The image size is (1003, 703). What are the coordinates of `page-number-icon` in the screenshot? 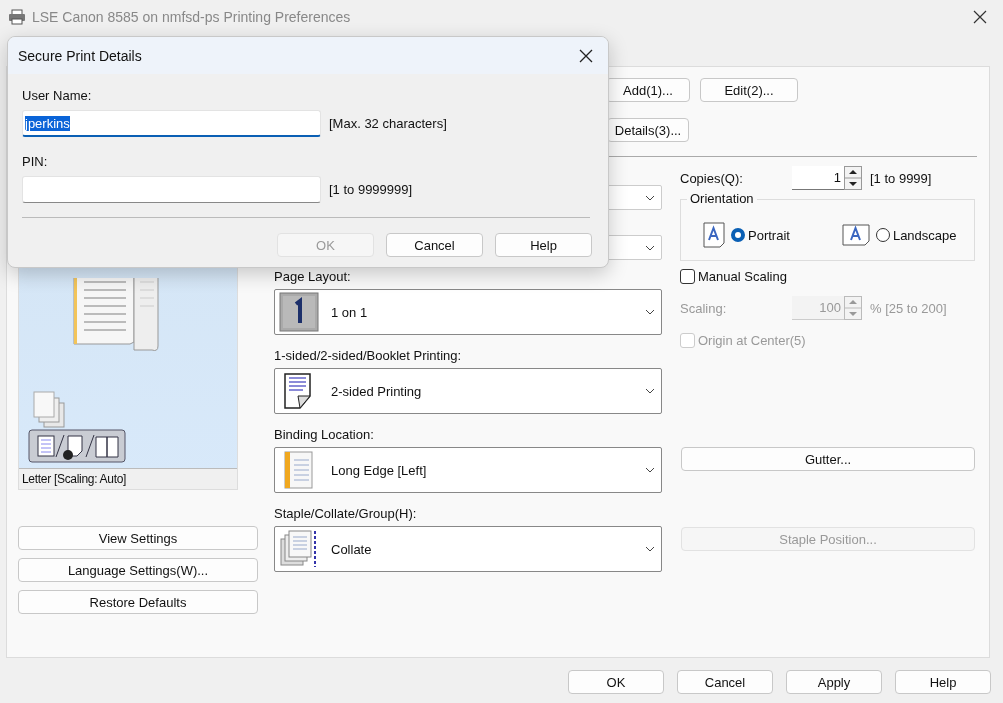 It's located at (299, 312).